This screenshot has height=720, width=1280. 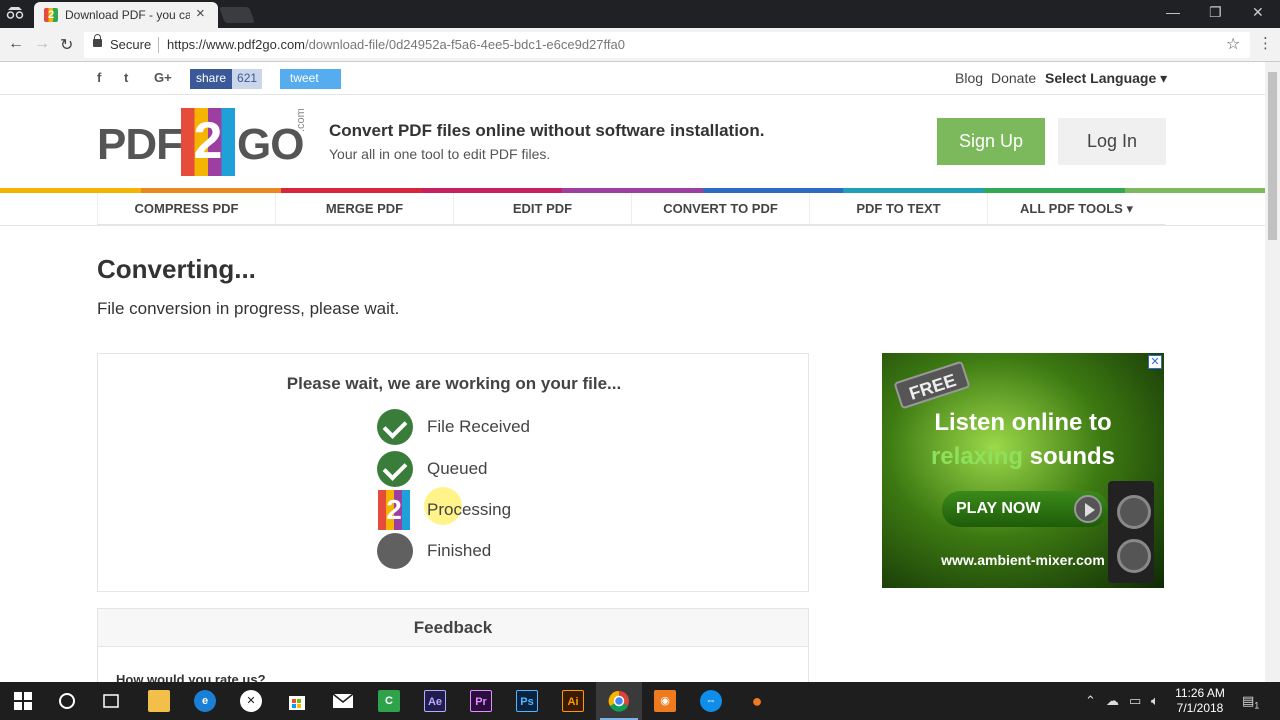 What do you see at coordinates (1088, 509) in the screenshot?
I see `play-icon` at bounding box center [1088, 509].